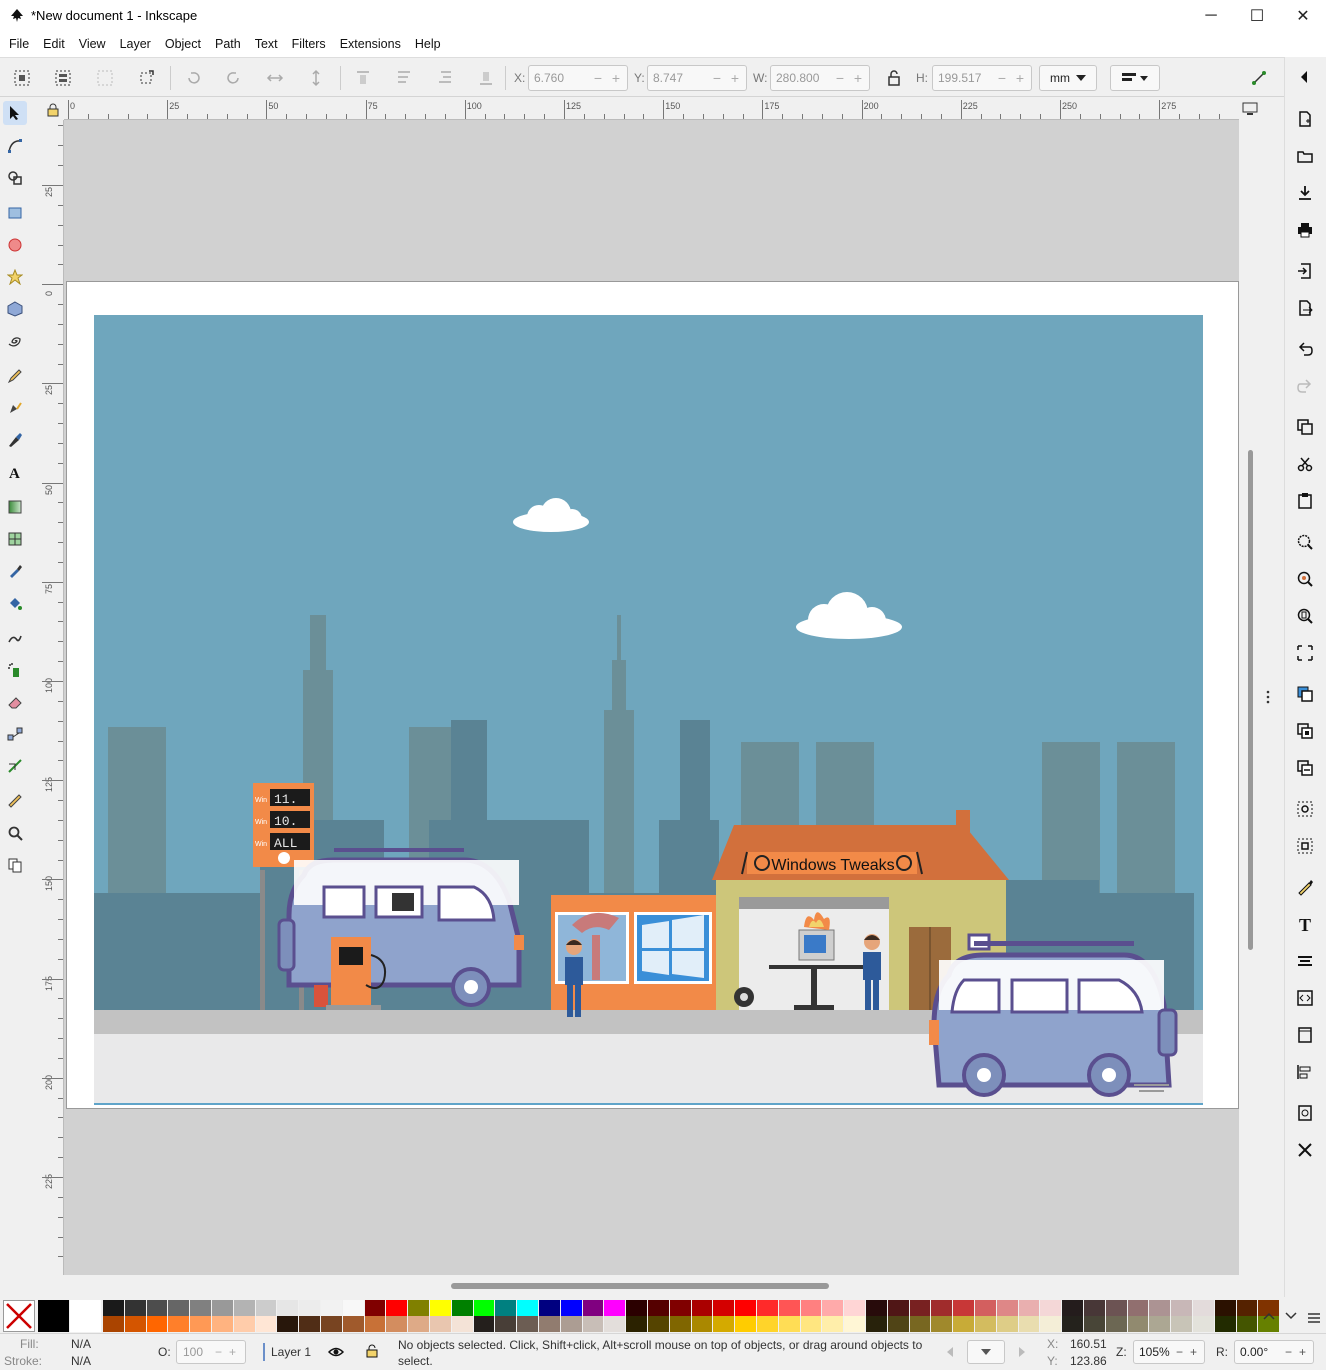 The width and height of the screenshot is (1326, 1370). What do you see at coordinates (291, 1352) in the screenshot?
I see `current-layer: Layer 1` at bounding box center [291, 1352].